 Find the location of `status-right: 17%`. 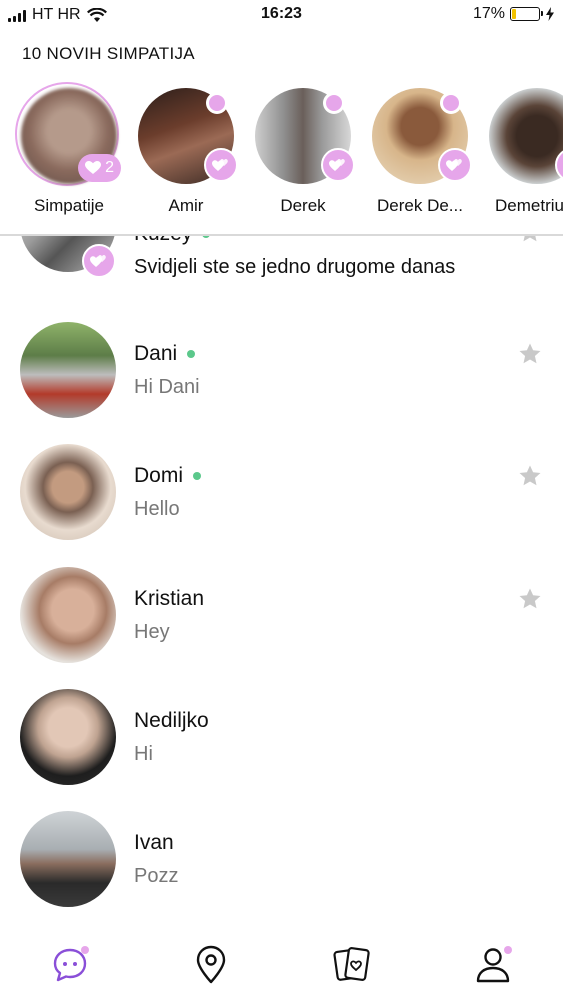

status-right: 17% is located at coordinates (514, 14).